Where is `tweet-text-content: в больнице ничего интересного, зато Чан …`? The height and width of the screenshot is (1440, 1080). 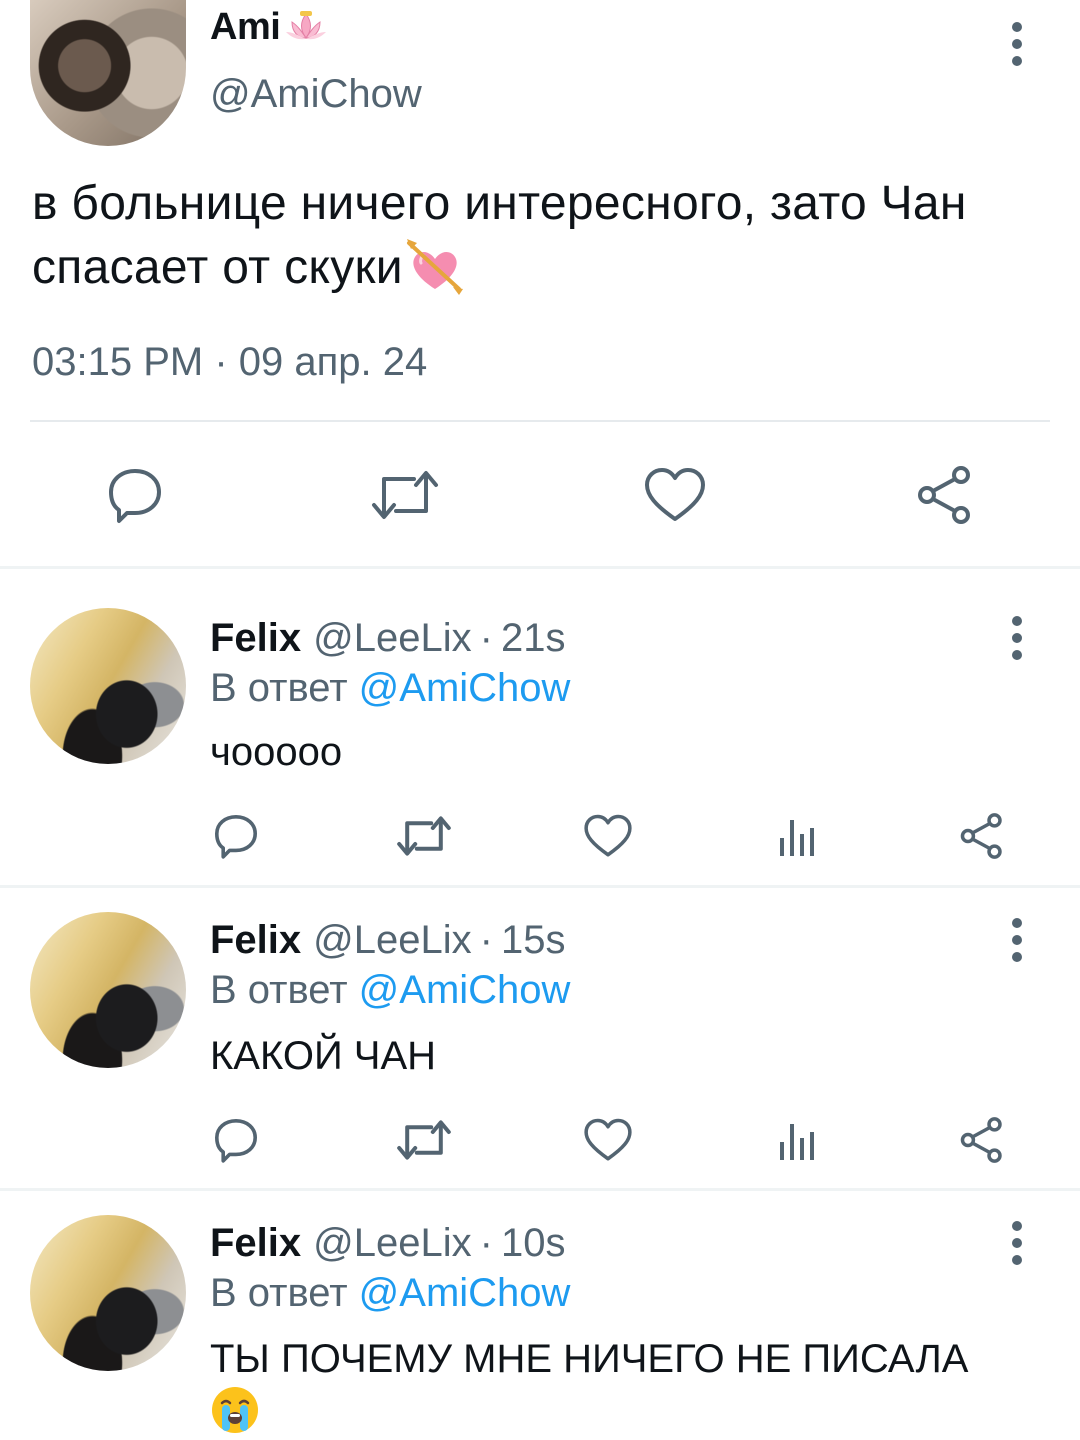 tweet-text-content: в больнице ничего интересного, зато Чан … is located at coordinates (499, 235).